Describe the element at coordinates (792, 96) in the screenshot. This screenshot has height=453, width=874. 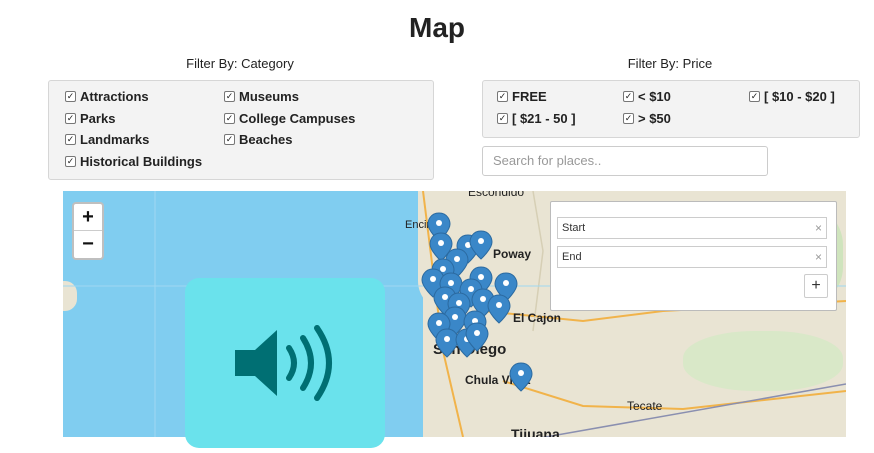
I see `price-option-10-20: ✓ [ $10 - $20 ]` at that location.